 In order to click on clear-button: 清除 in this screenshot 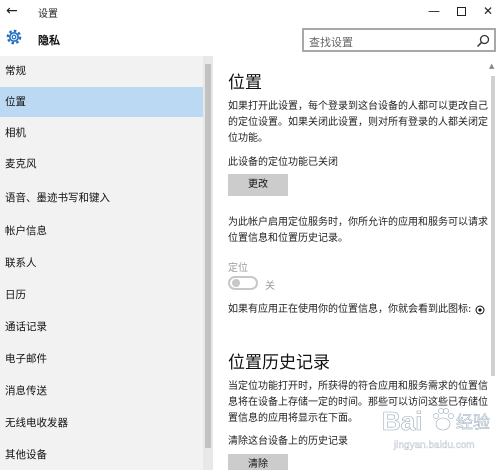, I will do `click(258, 462)`.